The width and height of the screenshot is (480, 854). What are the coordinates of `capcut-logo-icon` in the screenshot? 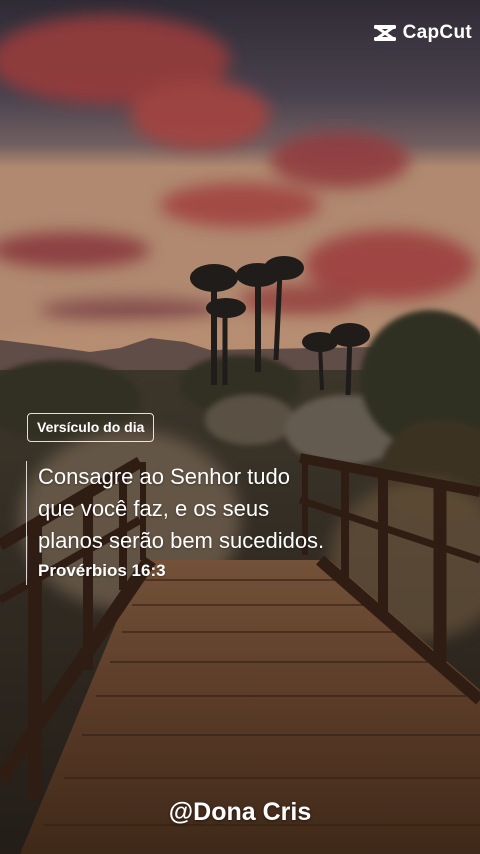 It's located at (385, 33).